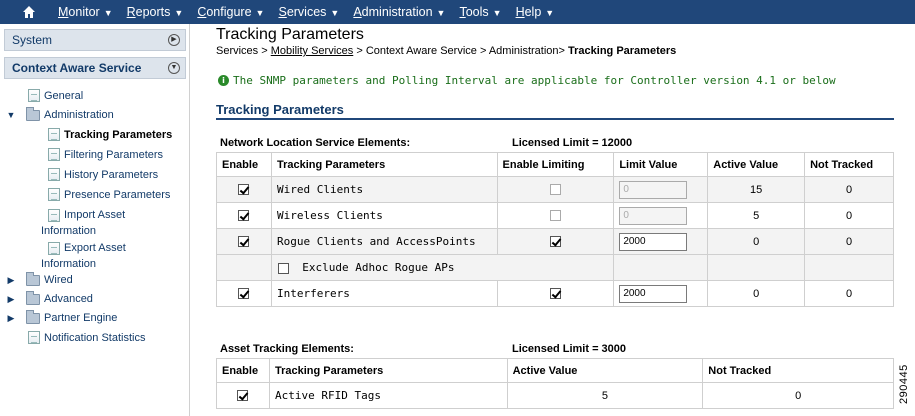 The height and width of the screenshot is (416, 915). I want to click on sidebar-item-filtering: Filtering Parameters, so click(105, 154).